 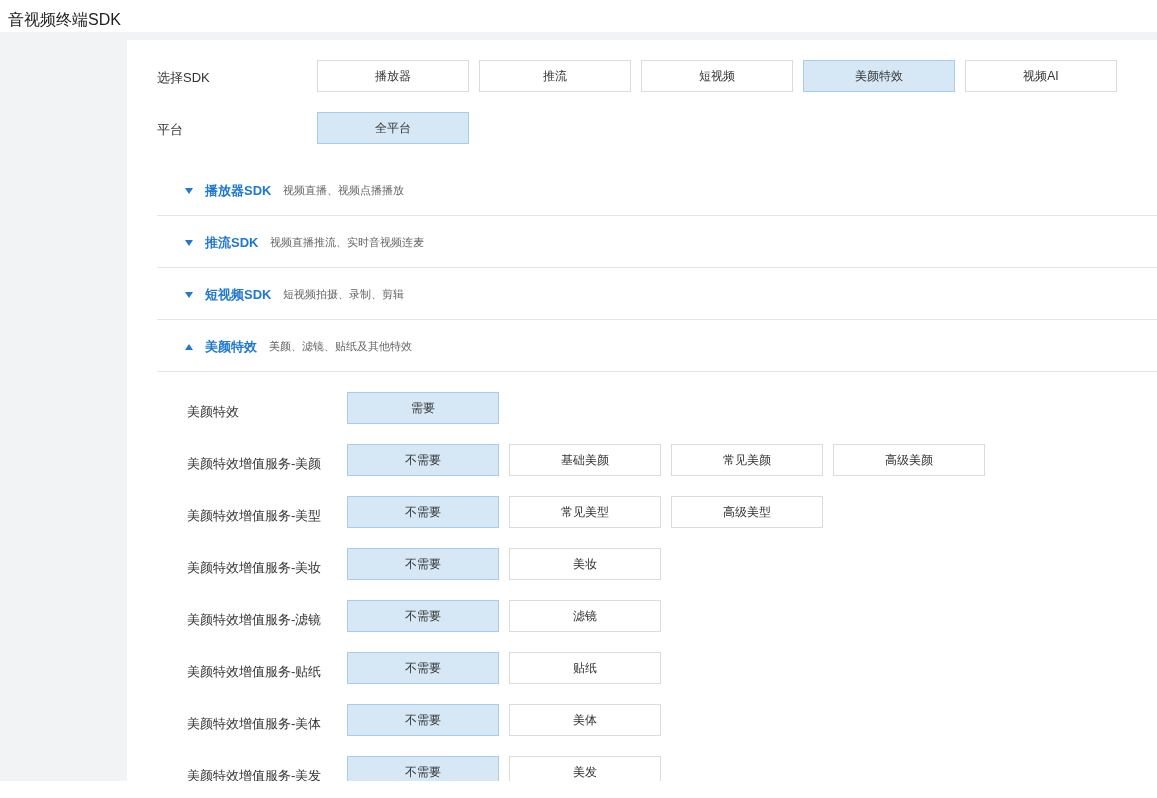 I want to click on filter-label: 选择SDK, so click(x=184, y=78).